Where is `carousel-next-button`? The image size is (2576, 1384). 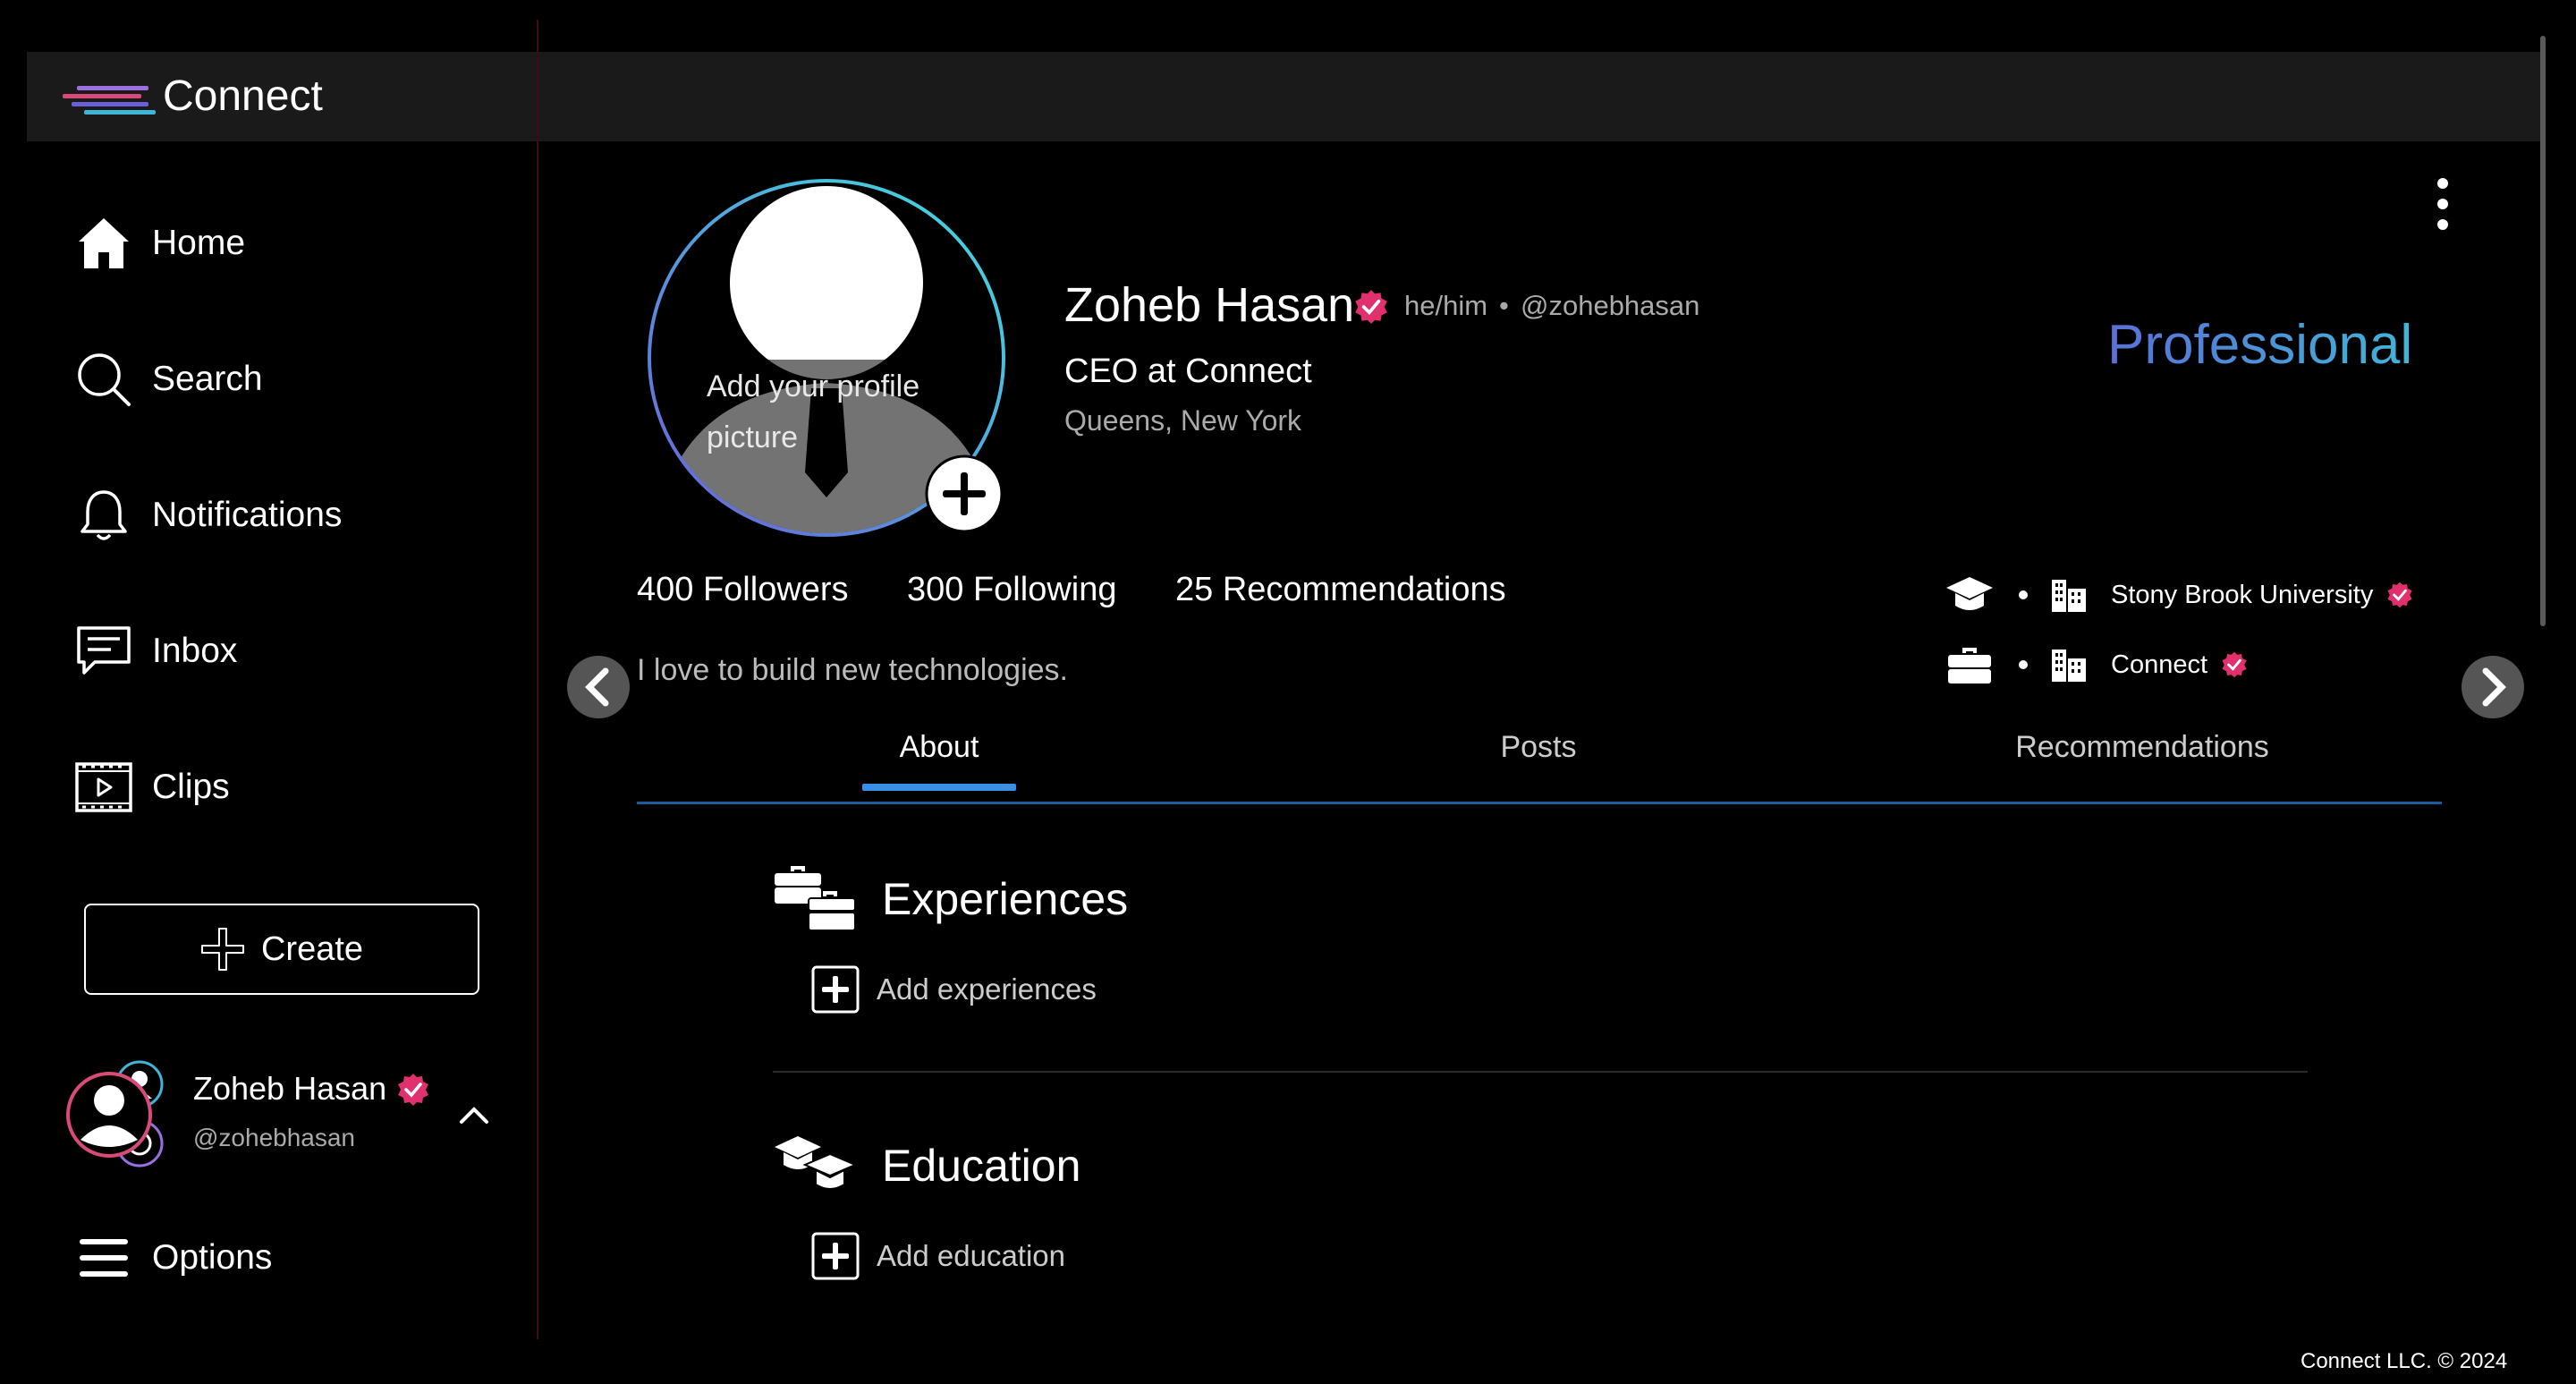 carousel-next-button is located at coordinates (2493, 687).